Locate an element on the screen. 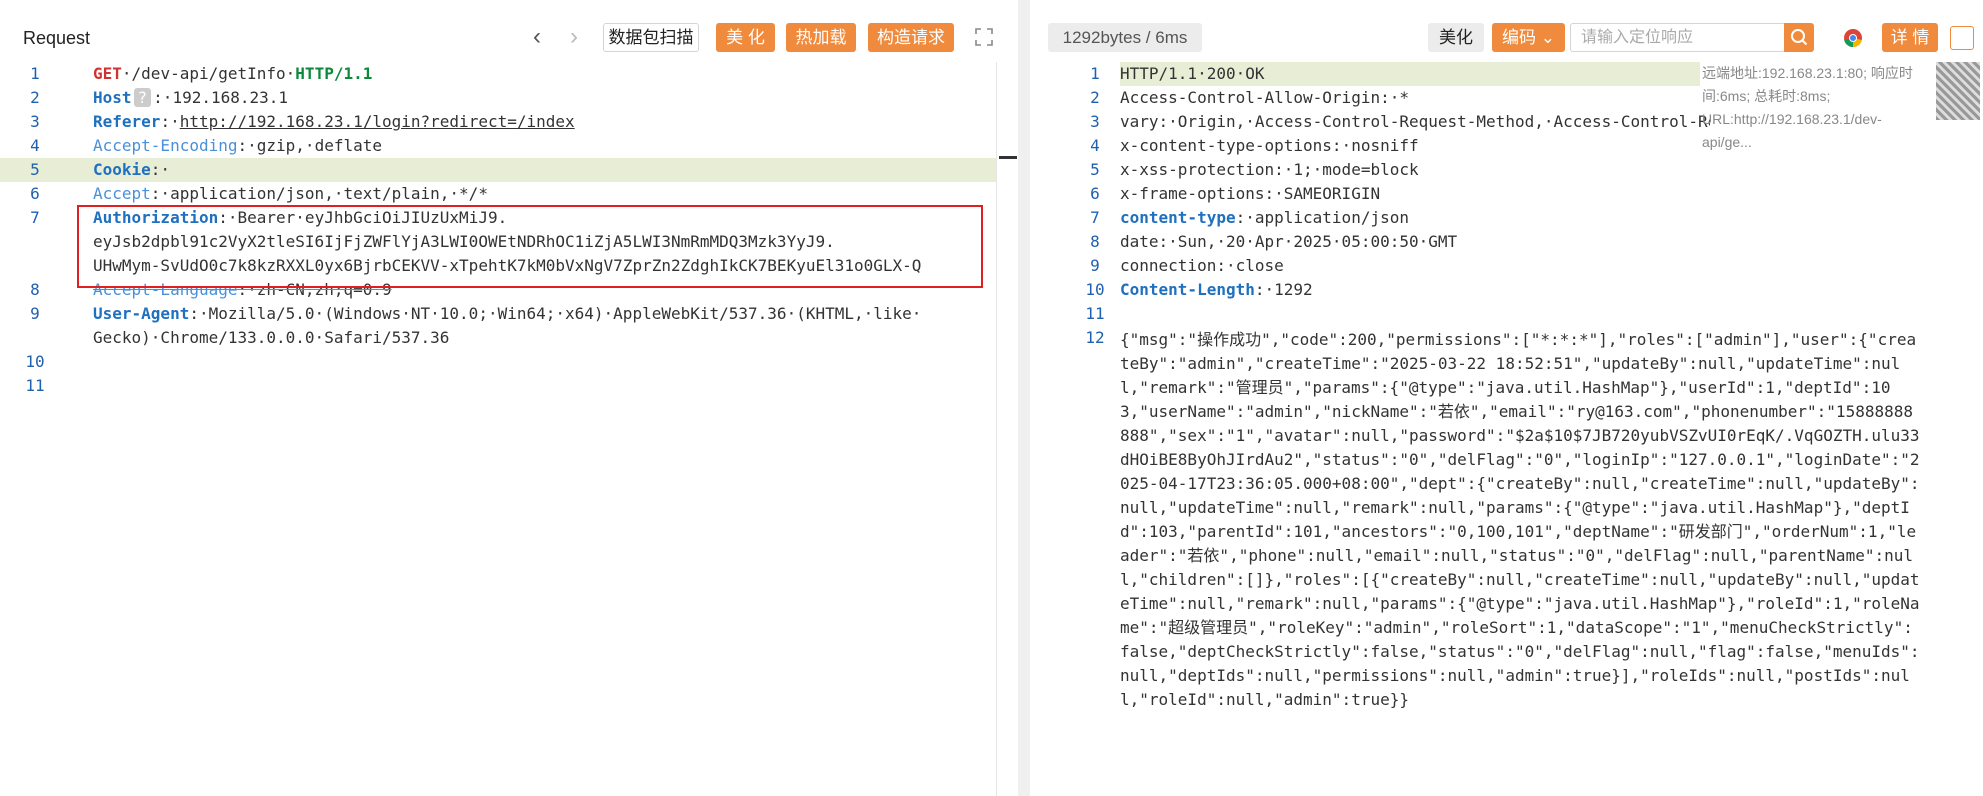 This screenshot has width=1983, height=796. code-line: 2 Access-Control-Allow-Origin:·* is located at coordinates (1249, 97).